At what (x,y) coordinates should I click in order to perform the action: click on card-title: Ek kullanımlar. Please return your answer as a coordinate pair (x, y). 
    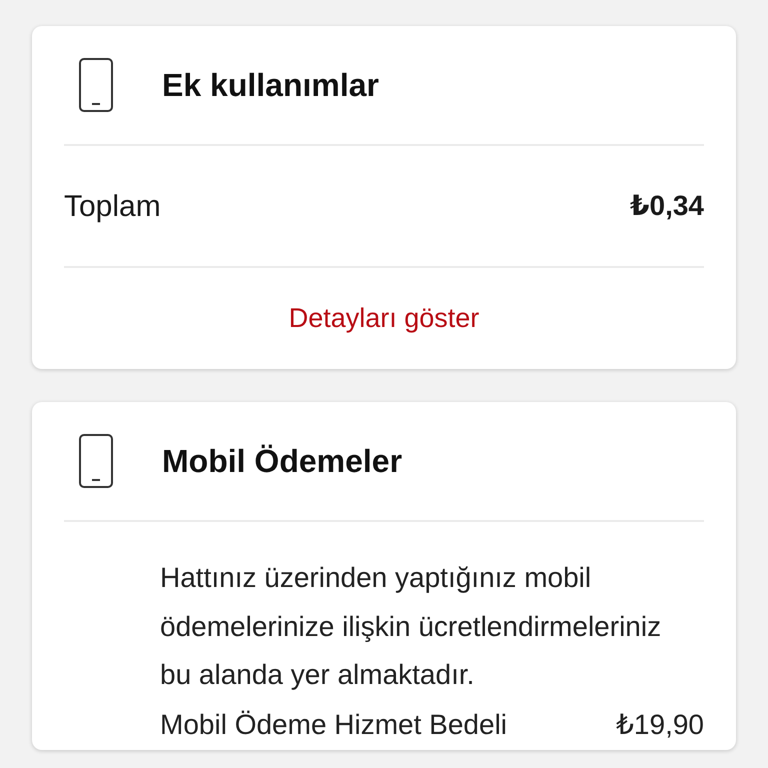
    Looking at the image, I should click on (270, 85).